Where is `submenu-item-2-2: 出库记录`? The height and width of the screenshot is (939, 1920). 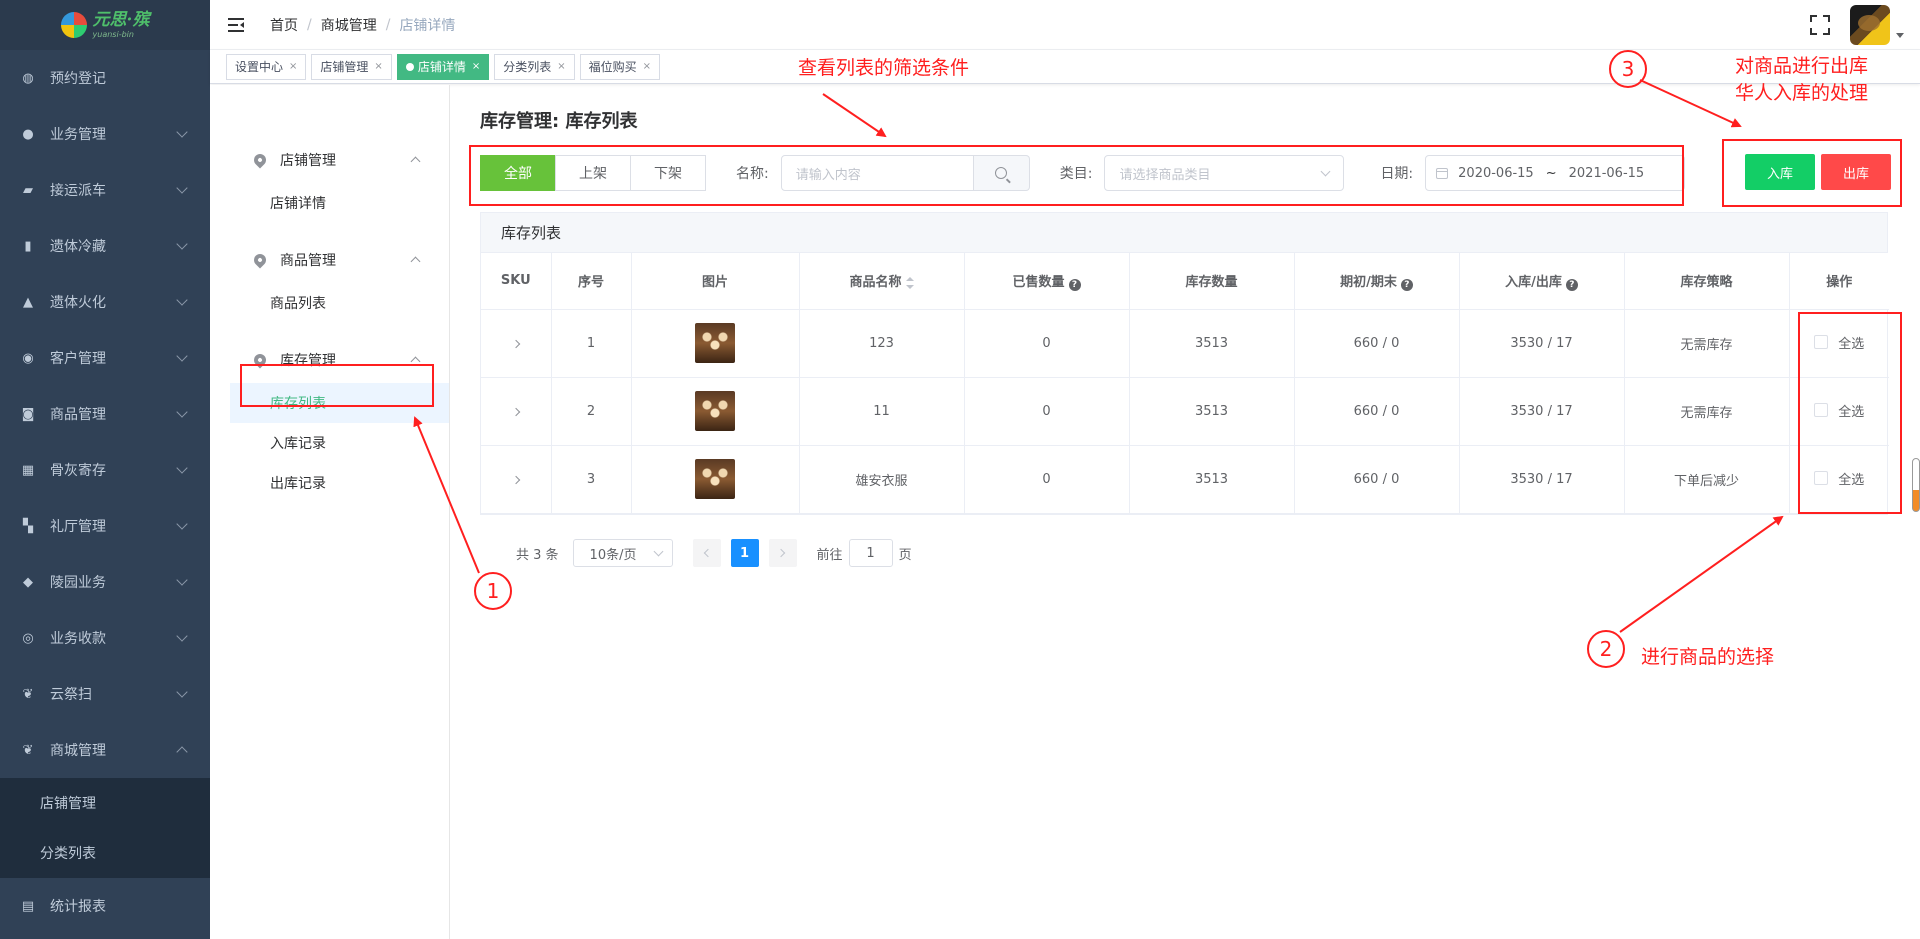
submenu-item-2-2: 出库记录 is located at coordinates (329, 483).